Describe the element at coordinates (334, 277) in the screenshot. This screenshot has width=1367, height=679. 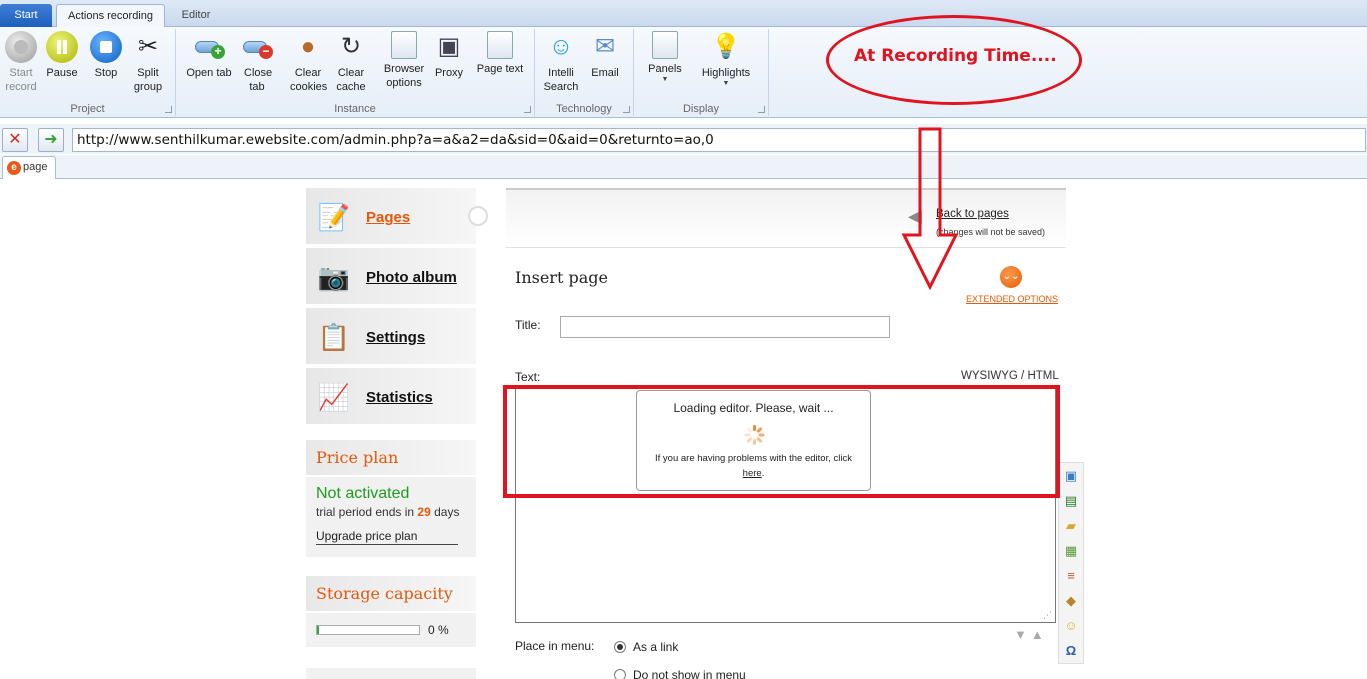
I see `camera-icon: 📷` at that location.